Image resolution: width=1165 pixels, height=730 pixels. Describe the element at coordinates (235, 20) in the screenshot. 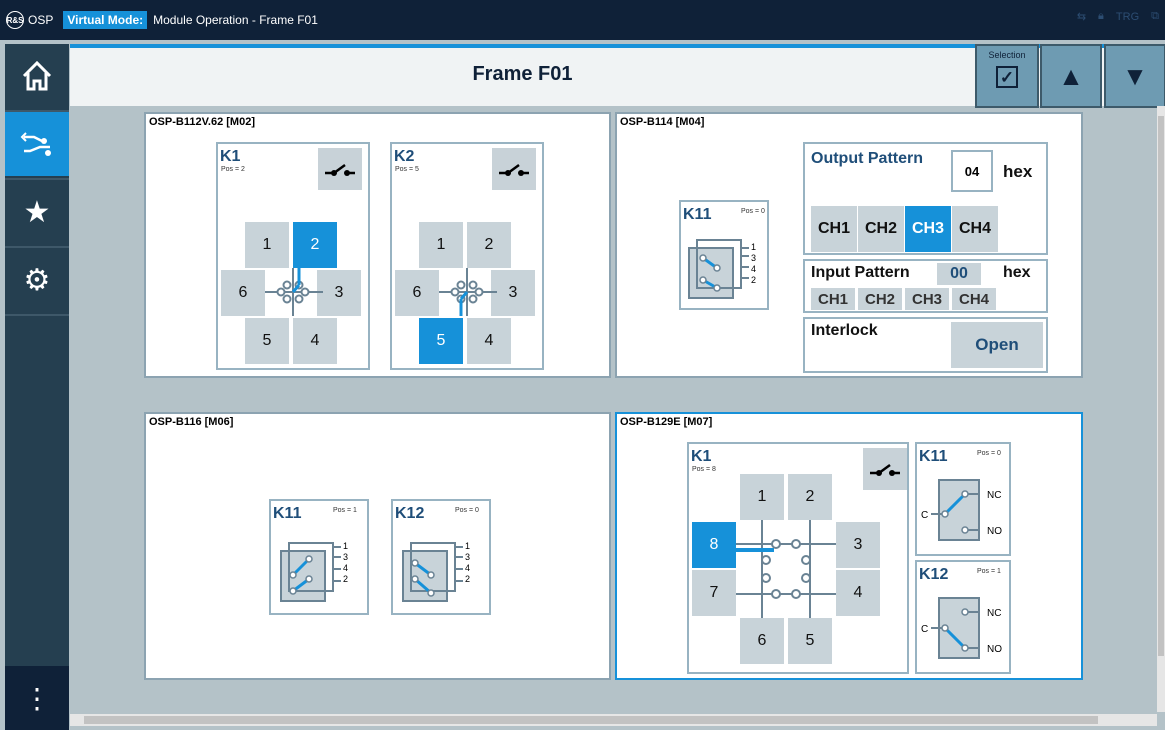

I see `window-title: Module Operation - Frame F01` at that location.